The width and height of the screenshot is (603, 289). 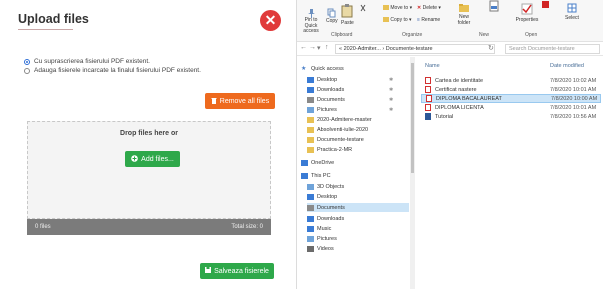 I want to click on pictures-icon, so click(x=310, y=238).